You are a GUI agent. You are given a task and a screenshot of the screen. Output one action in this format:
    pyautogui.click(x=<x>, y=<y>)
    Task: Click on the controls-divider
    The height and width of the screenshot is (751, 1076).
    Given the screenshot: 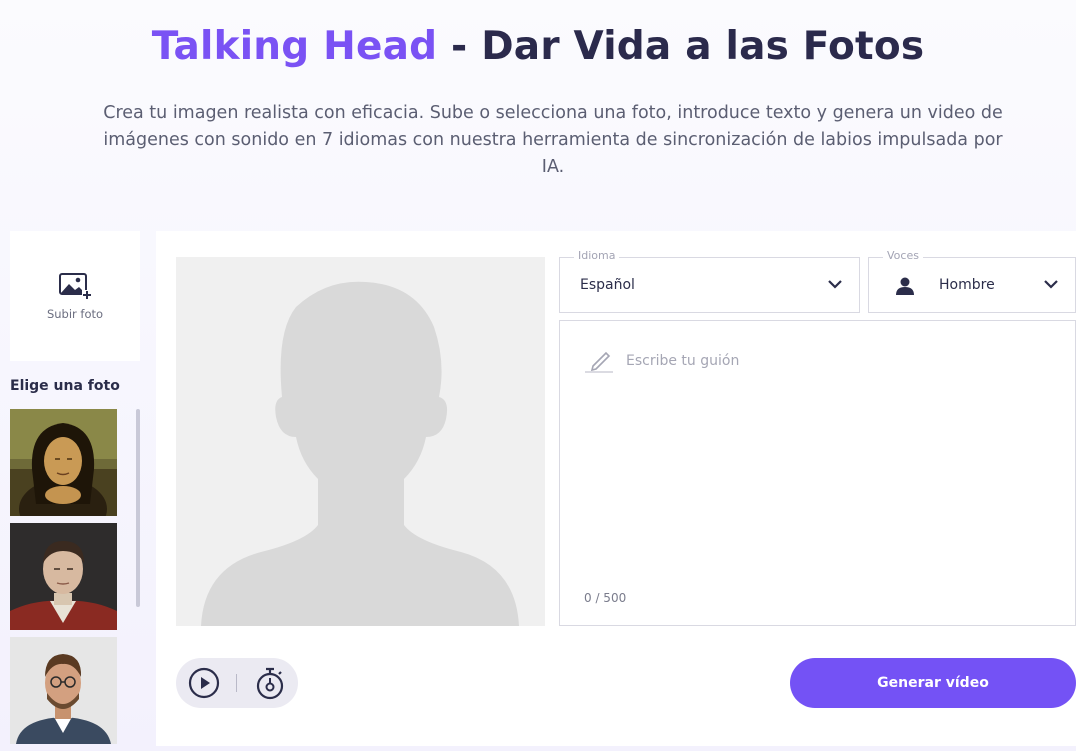 What is the action you would take?
    pyautogui.click(x=236, y=683)
    